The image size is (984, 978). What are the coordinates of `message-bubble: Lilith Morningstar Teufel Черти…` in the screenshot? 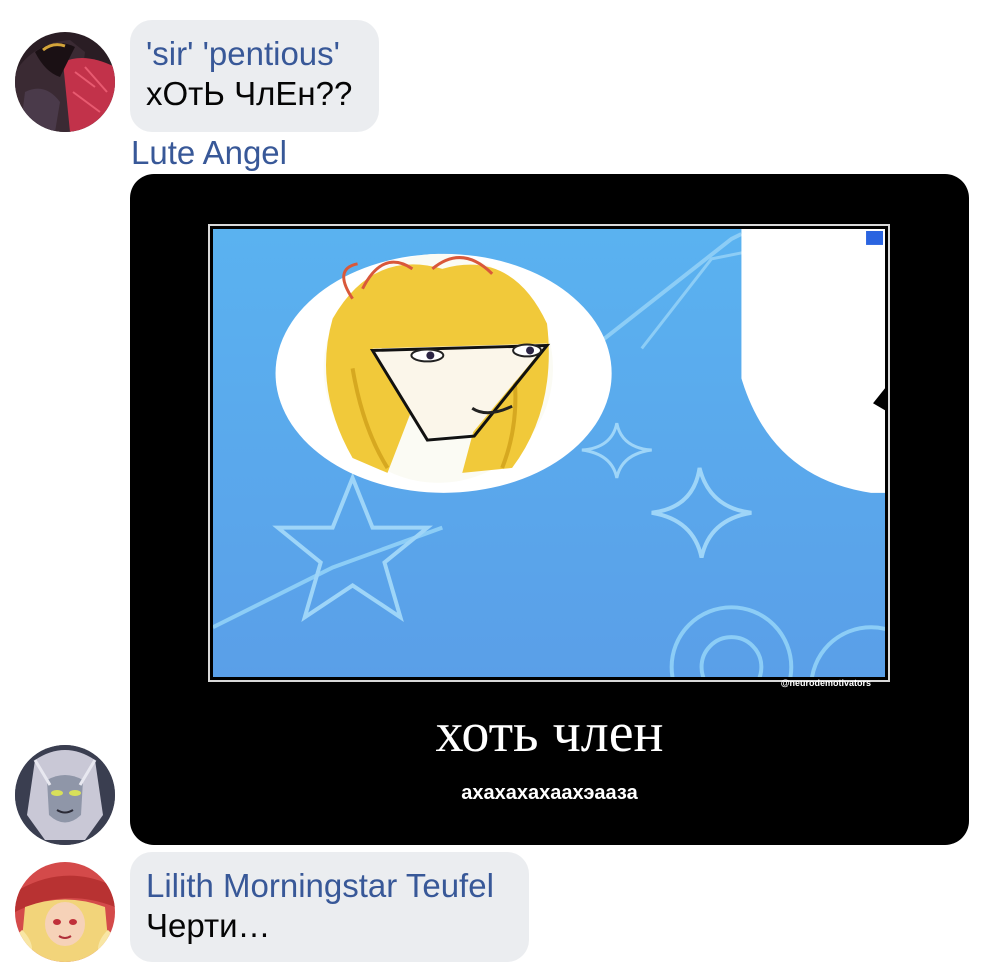 It's located at (329, 907).